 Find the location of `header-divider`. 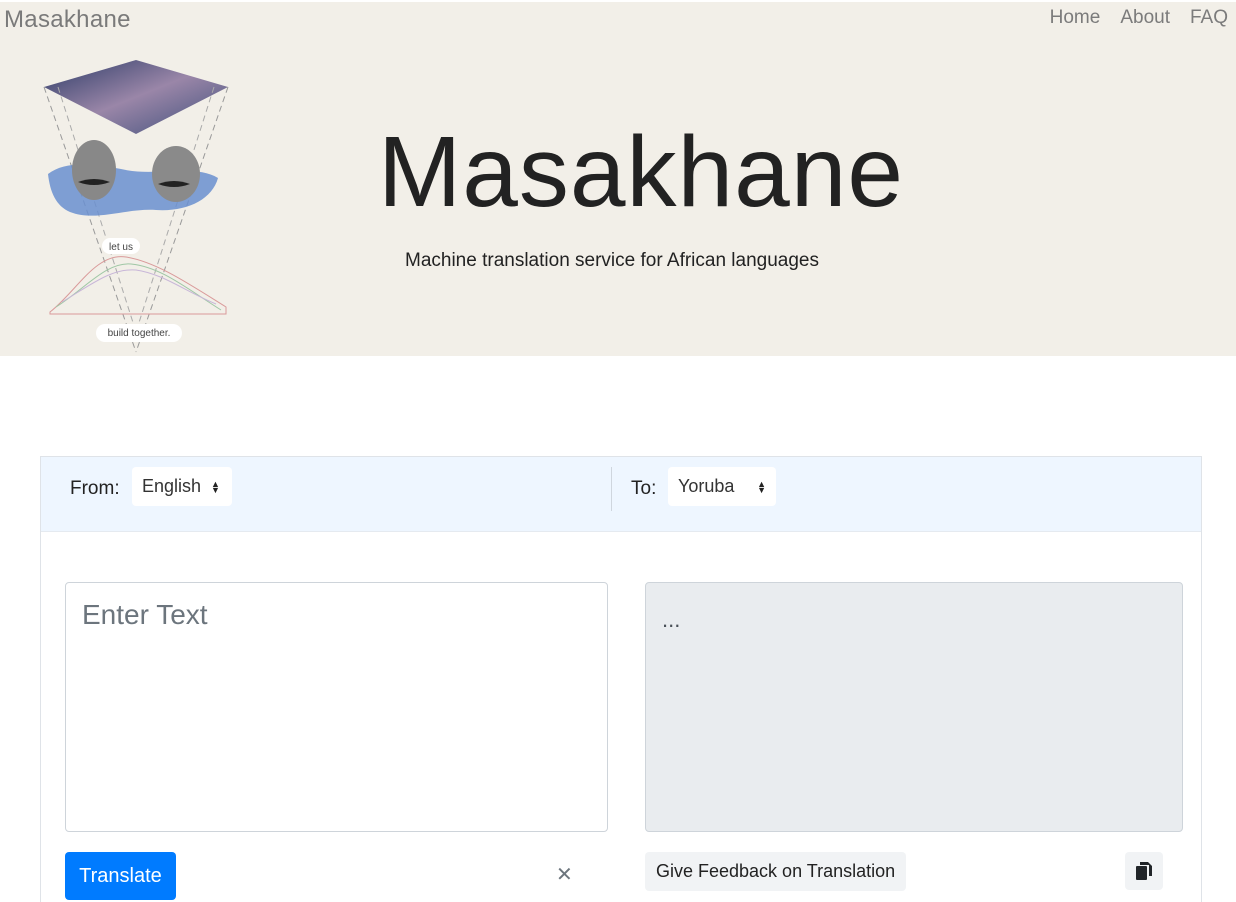

header-divider is located at coordinates (611, 489).